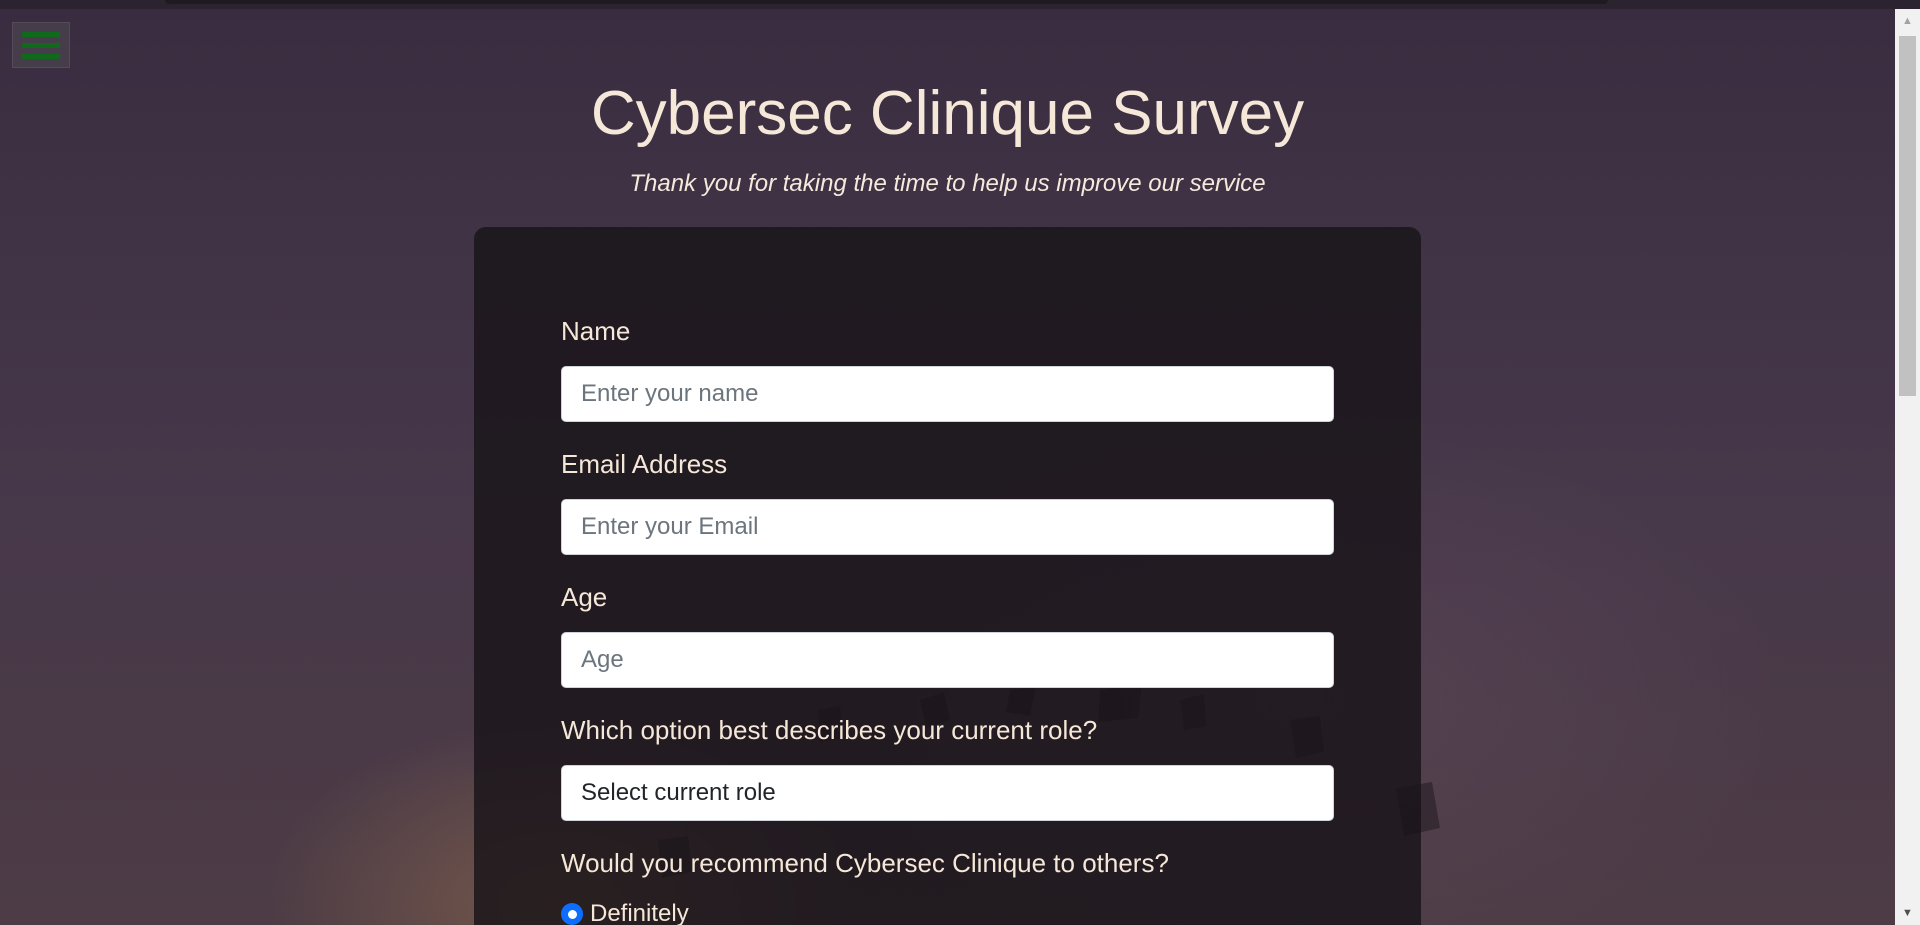  What do you see at coordinates (596, 331) in the screenshot?
I see `name-label: Name` at bounding box center [596, 331].